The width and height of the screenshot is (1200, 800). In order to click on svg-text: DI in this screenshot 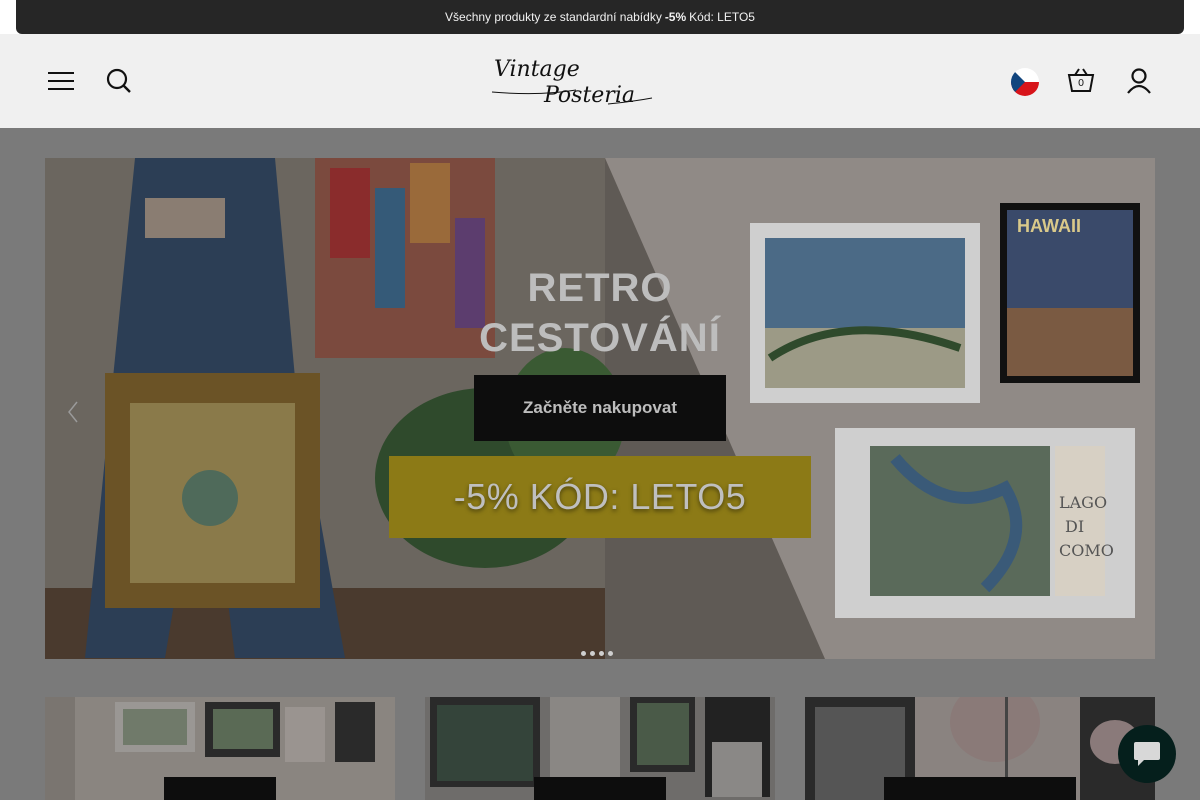, I will do `click(1074, 526)`.